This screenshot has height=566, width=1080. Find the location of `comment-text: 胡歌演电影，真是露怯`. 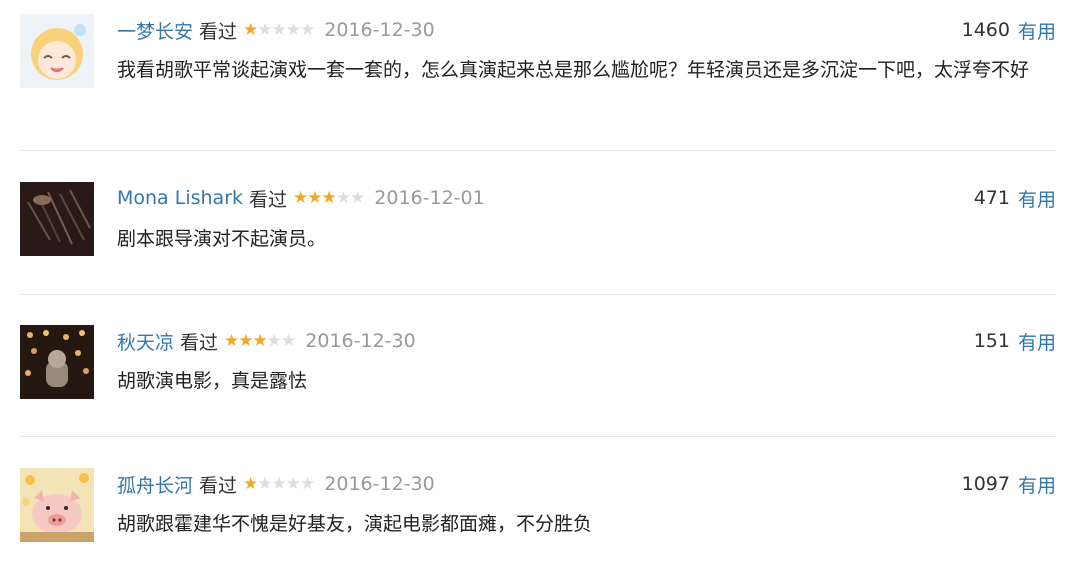

comment-text: 胡歌演电影，真是露怯 is located at coordinates (212, 381).